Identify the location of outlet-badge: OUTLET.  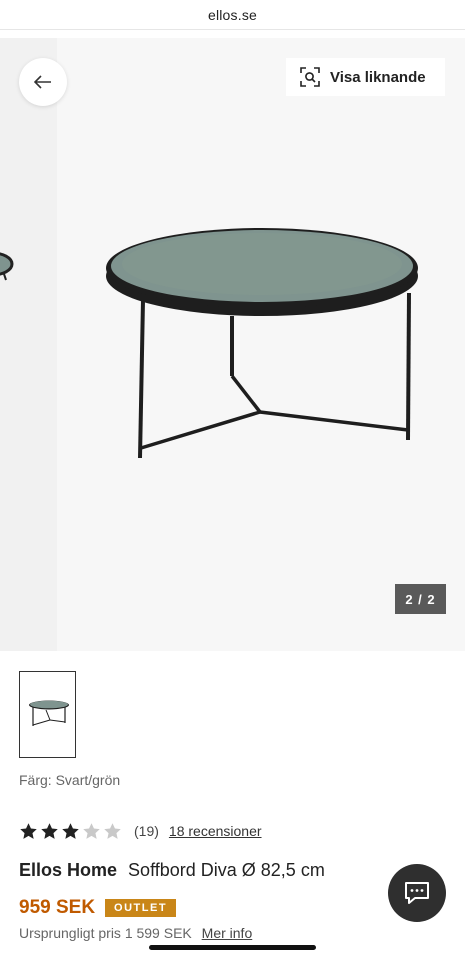
(141, 908).